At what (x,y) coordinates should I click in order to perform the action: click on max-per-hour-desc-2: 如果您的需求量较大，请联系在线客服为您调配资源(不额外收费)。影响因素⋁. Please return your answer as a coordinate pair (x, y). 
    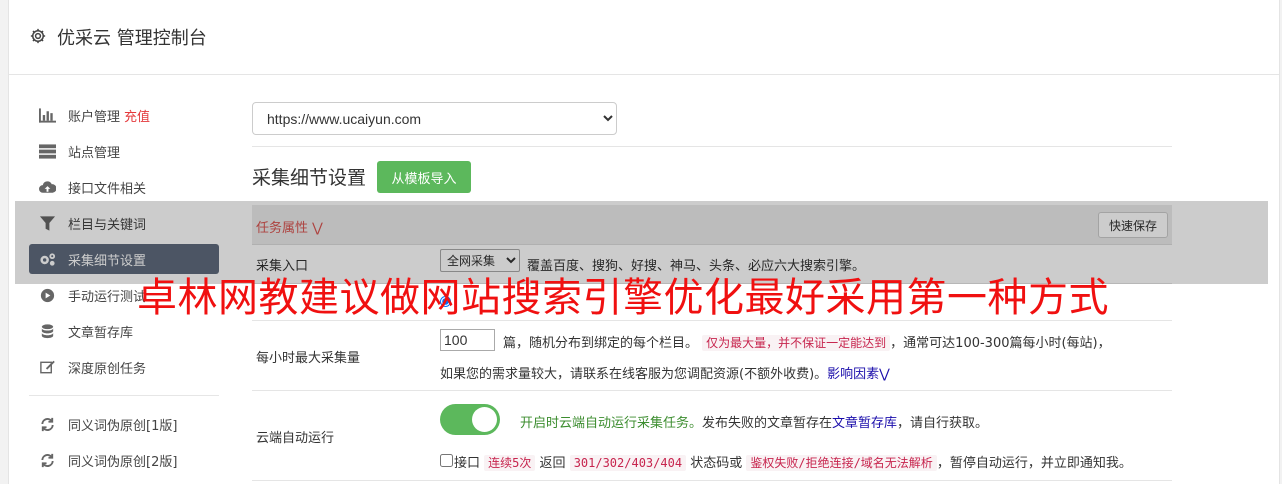
    Looking at the image, I should click on (665, 372).